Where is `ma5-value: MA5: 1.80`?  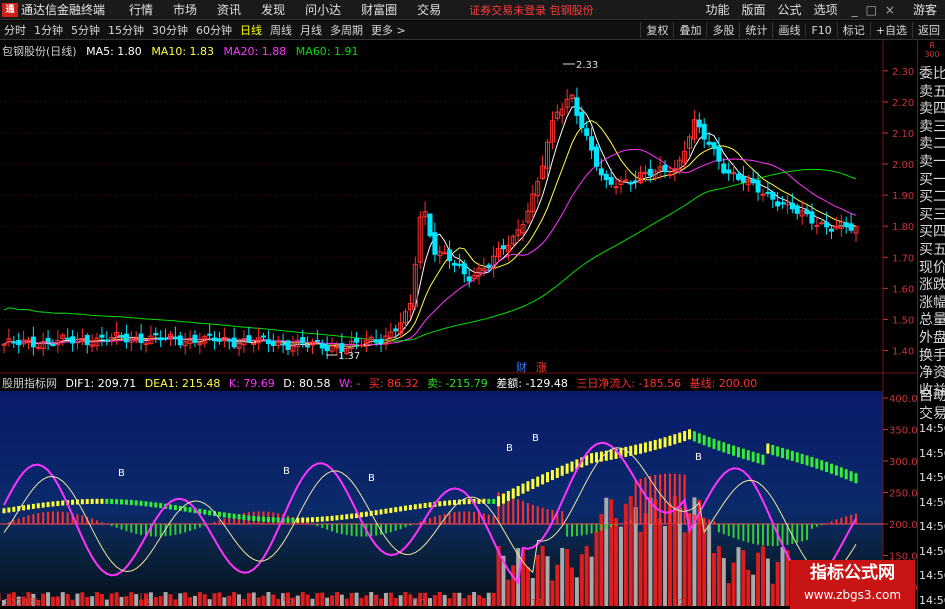
ma5-value: MA5: 1.80 is located at coordinates (114, 51).